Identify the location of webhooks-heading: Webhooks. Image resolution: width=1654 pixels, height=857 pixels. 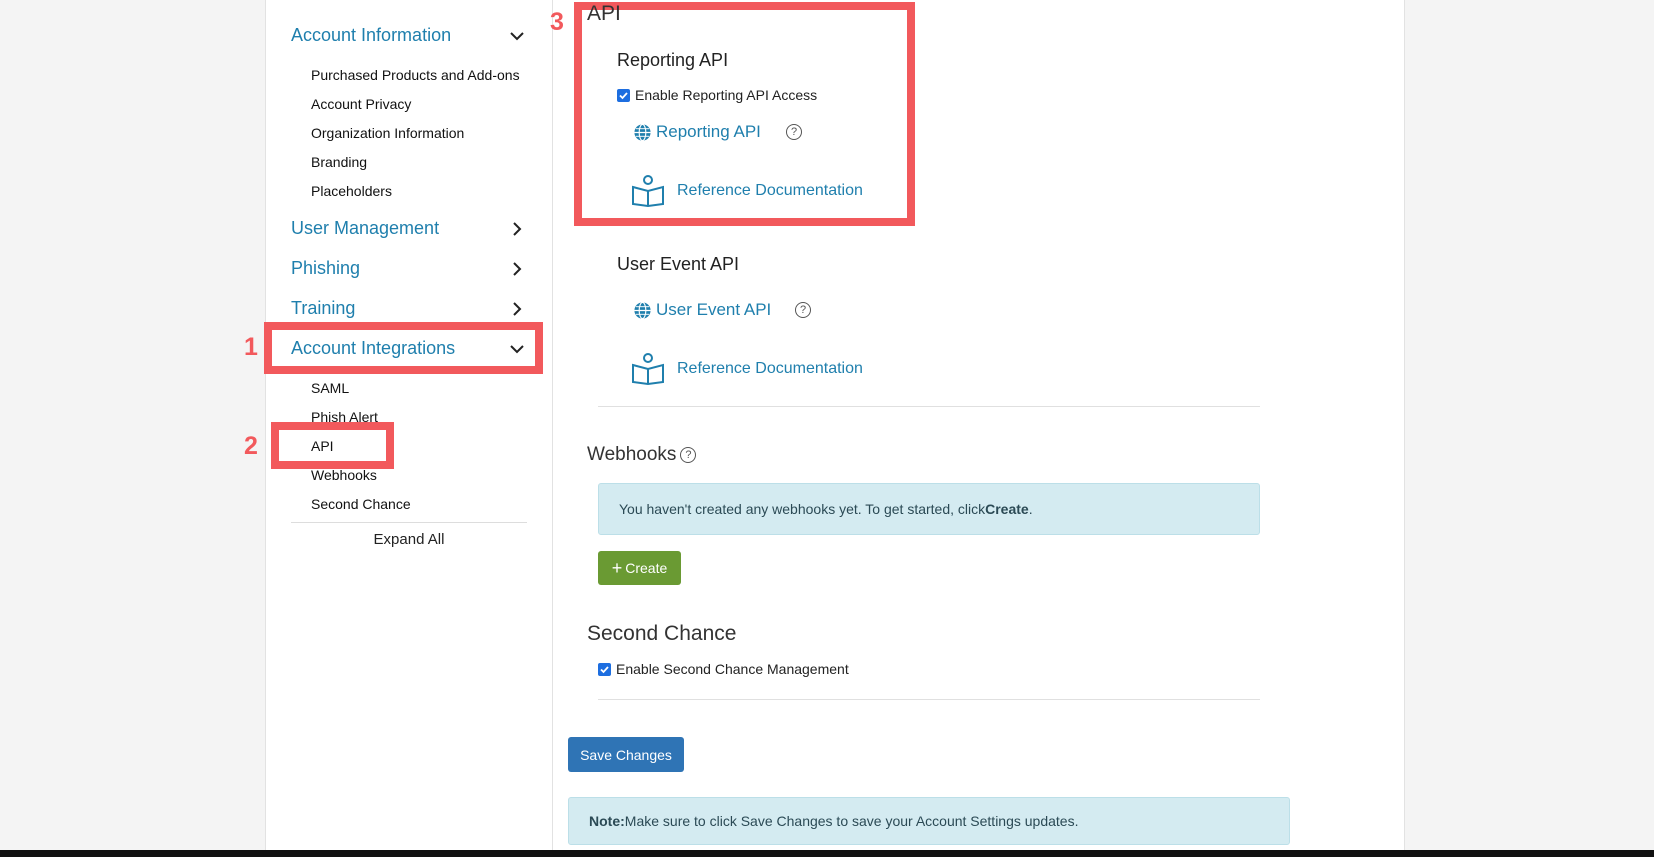
(632, 454).